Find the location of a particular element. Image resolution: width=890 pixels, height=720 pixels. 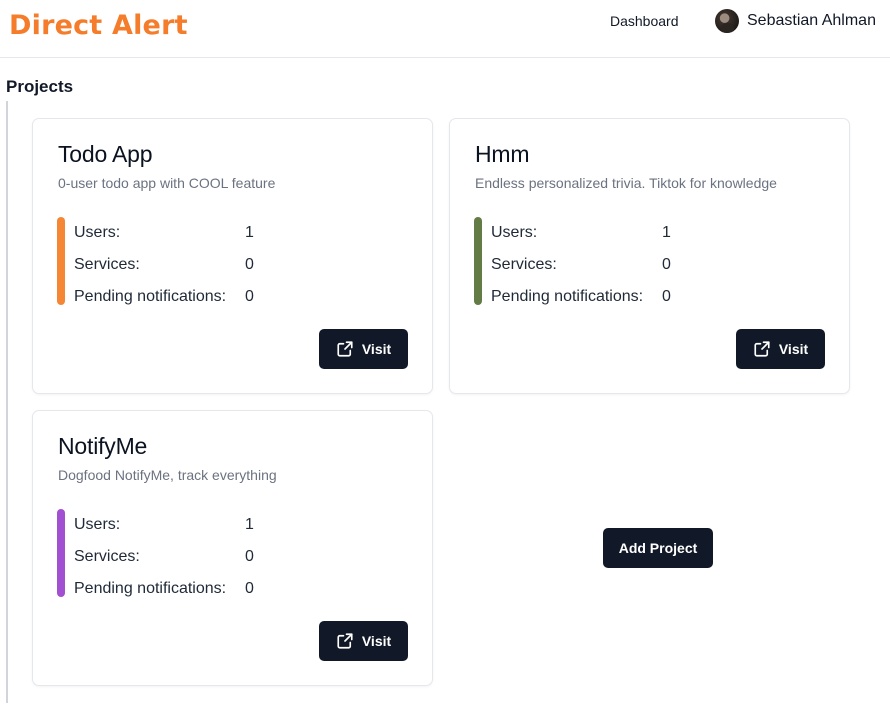

user-name: Sebastian Ahlman is located at coordinates (811, 20).